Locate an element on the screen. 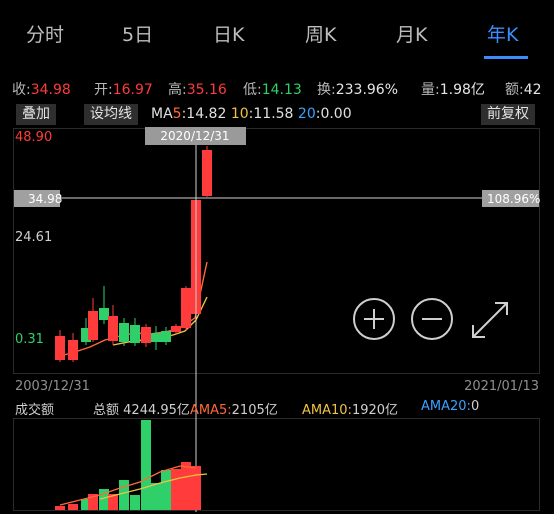  volume-bars is located at coordinates (128, 465).